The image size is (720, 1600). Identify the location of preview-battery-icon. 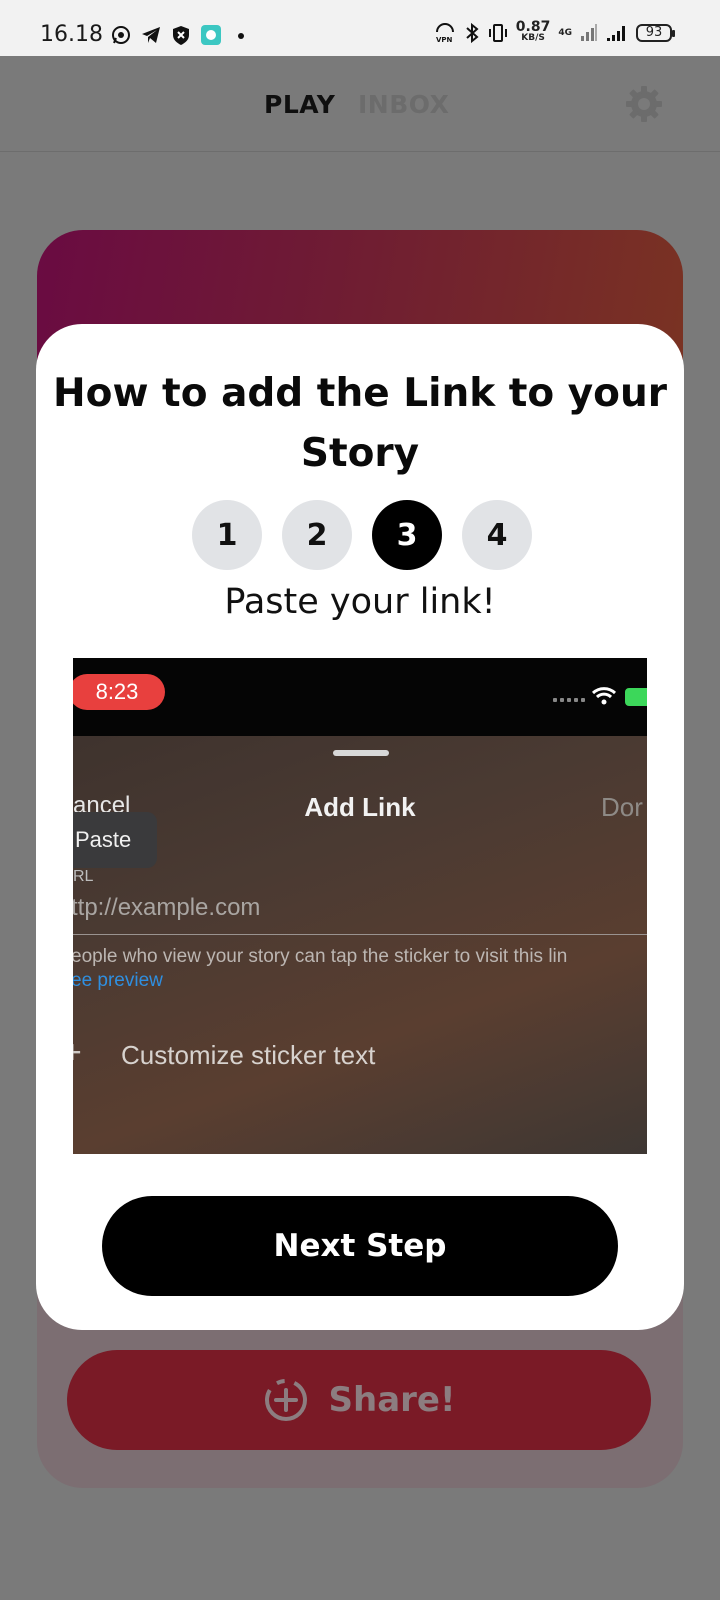
(636, 697).